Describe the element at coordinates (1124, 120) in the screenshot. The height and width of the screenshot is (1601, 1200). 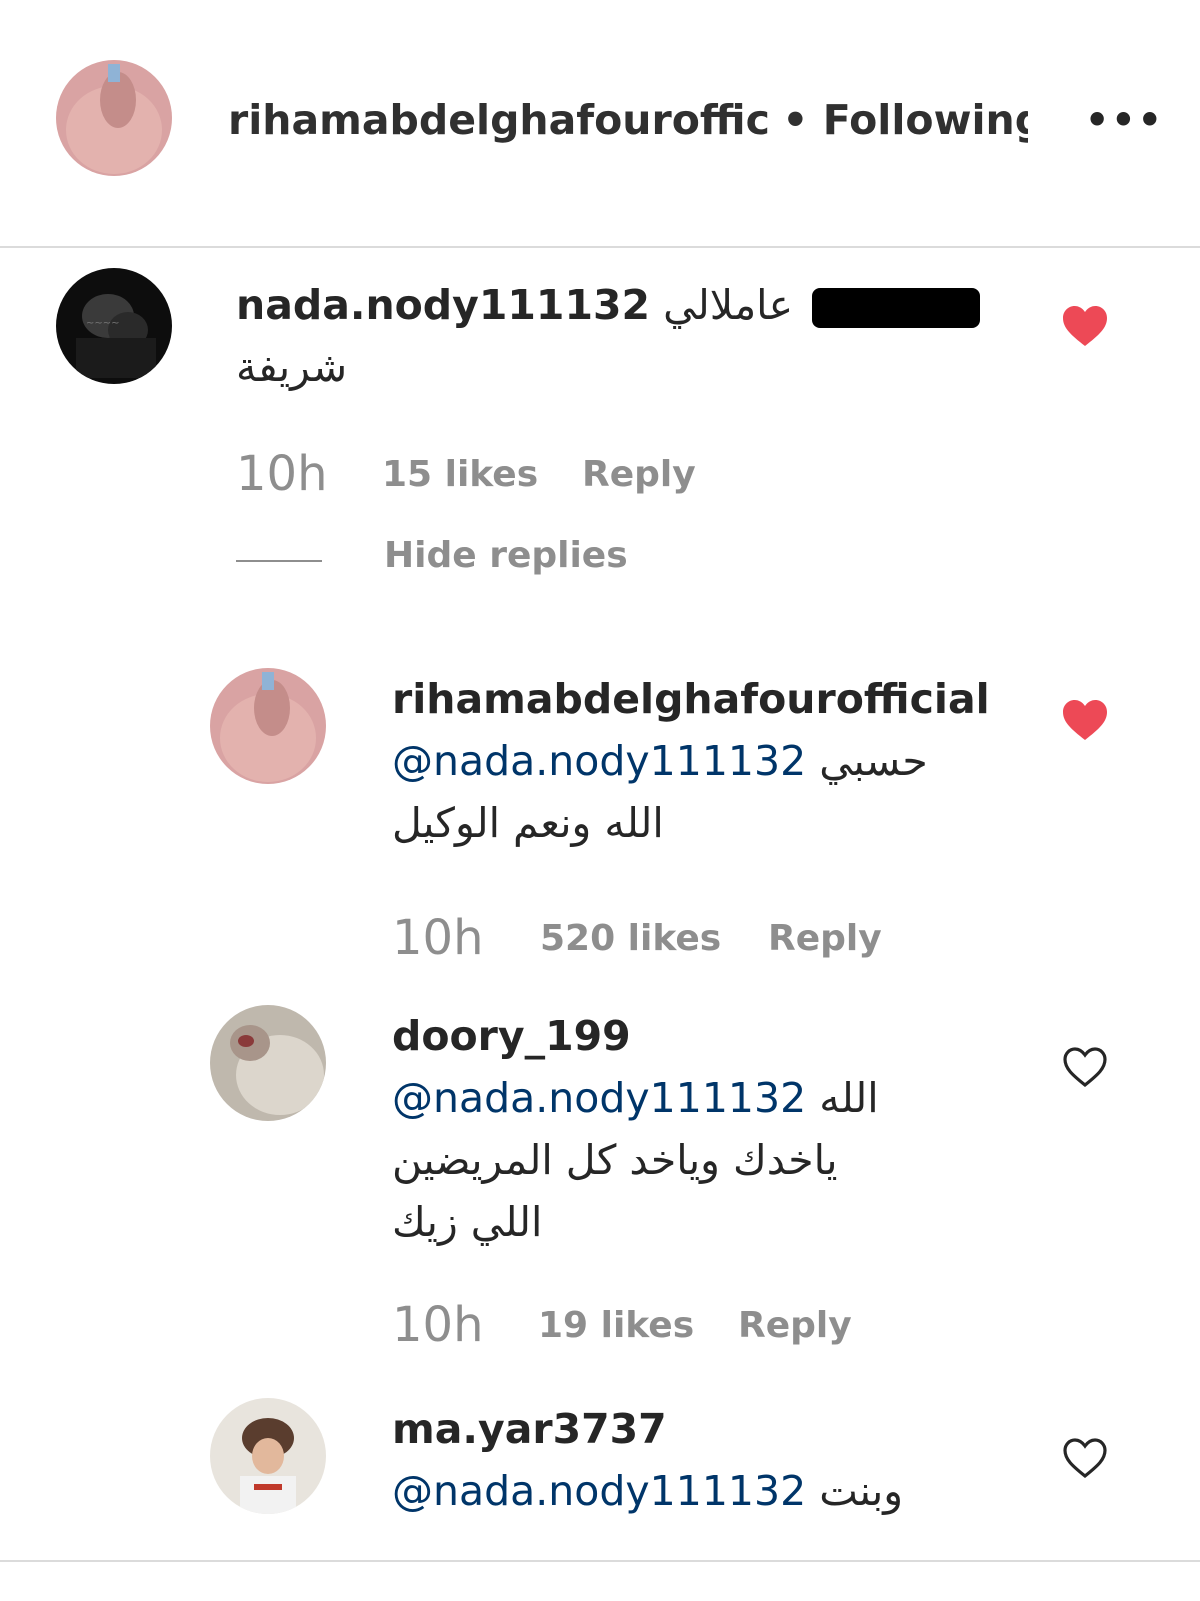
I see `more-options-icon: •••` at that location.